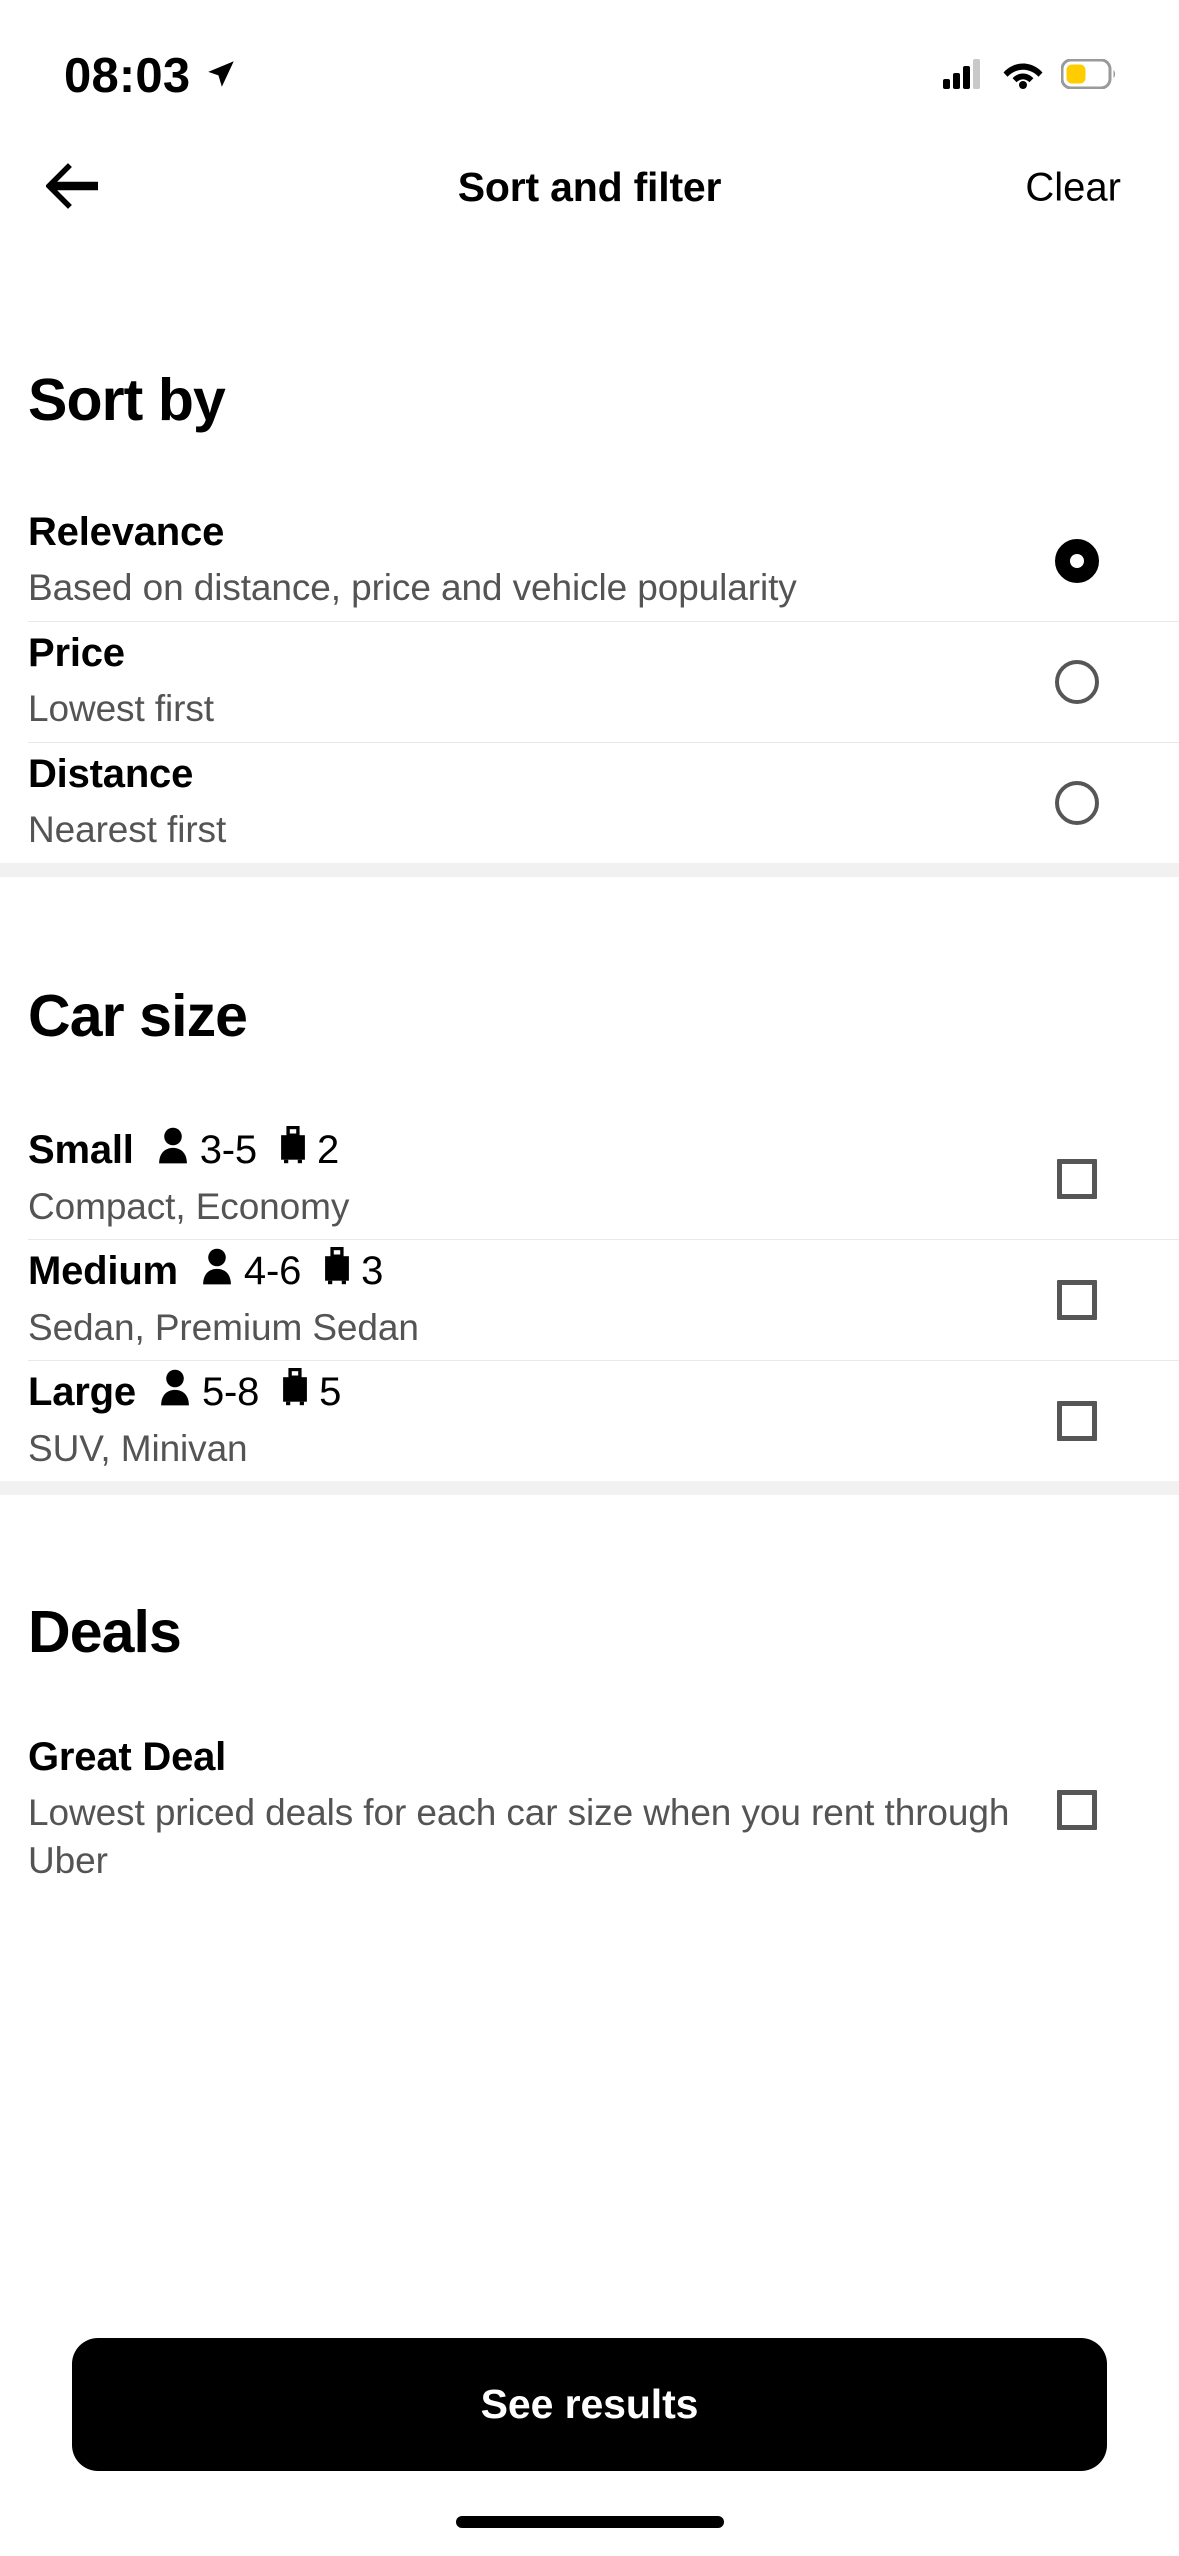 Image resolution: width=1179 pixels, height=2556 pixels. What do you see at coordinates (541, 681) in the screenshot?
I see `sort-option-price-text: Price Lowest first` at bounding box center [541, 681].